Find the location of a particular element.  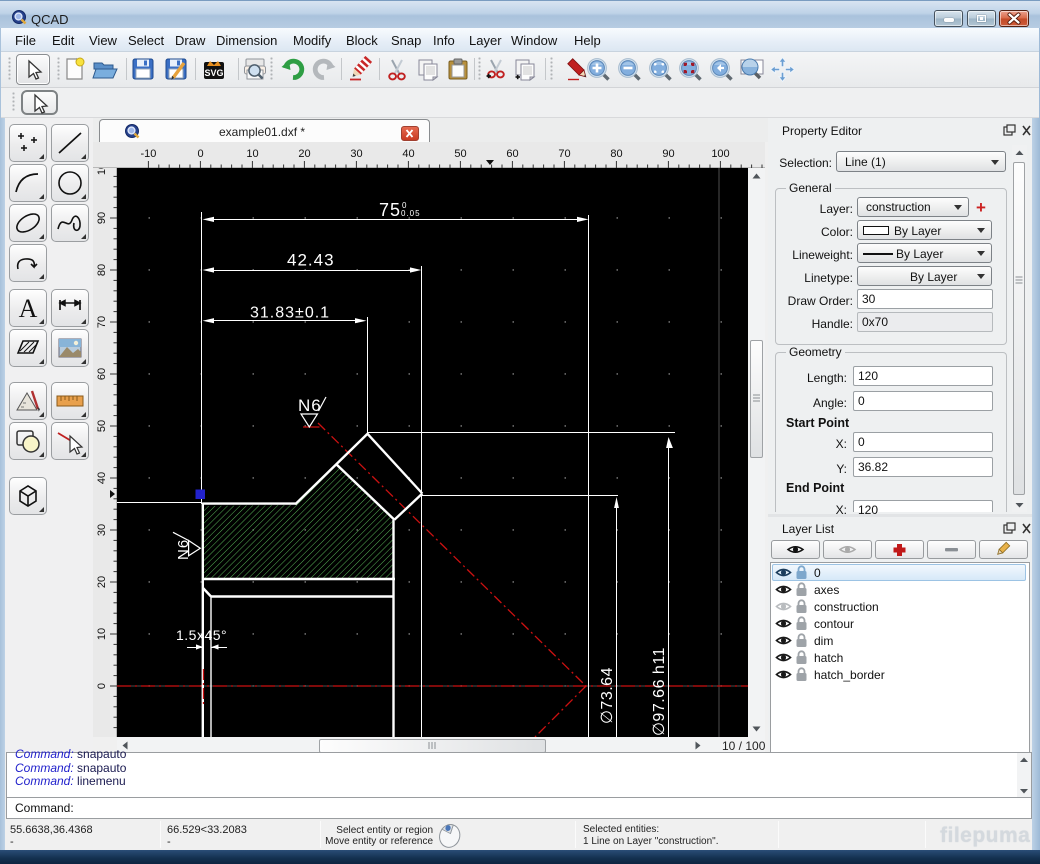

svg-text: 42.43 is located at coordinates (311, 260).